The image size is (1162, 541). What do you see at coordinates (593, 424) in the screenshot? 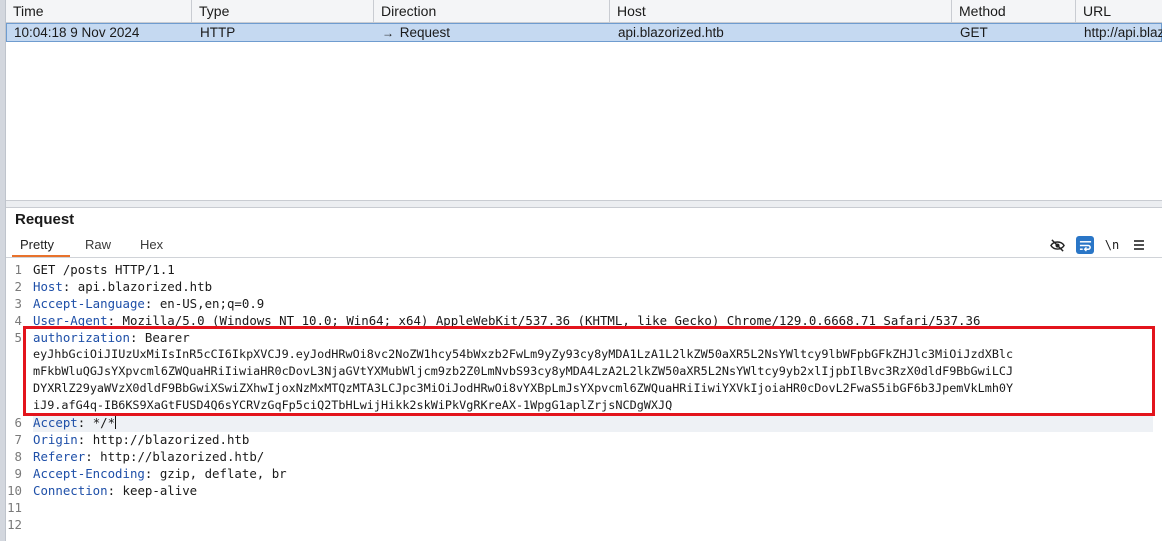
I see `current-line-highlight` at bounding box center [593, 424].